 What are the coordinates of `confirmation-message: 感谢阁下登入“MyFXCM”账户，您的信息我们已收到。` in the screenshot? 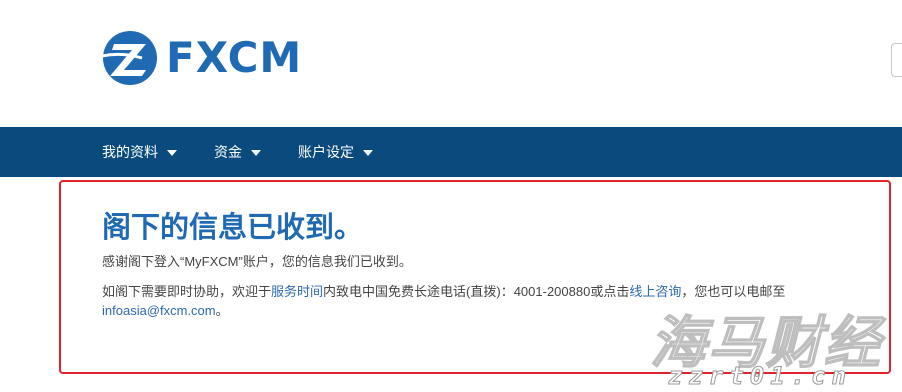 It's located at (257, 261).